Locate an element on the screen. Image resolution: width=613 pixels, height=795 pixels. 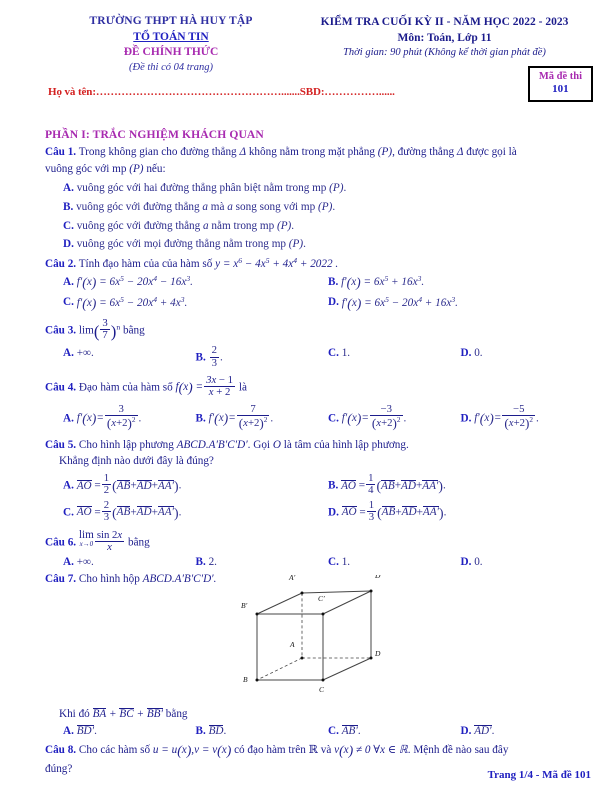
question-2-option-b: B. f′(x) = 6x5 + 16x3. is located at coordinates (442, 283).